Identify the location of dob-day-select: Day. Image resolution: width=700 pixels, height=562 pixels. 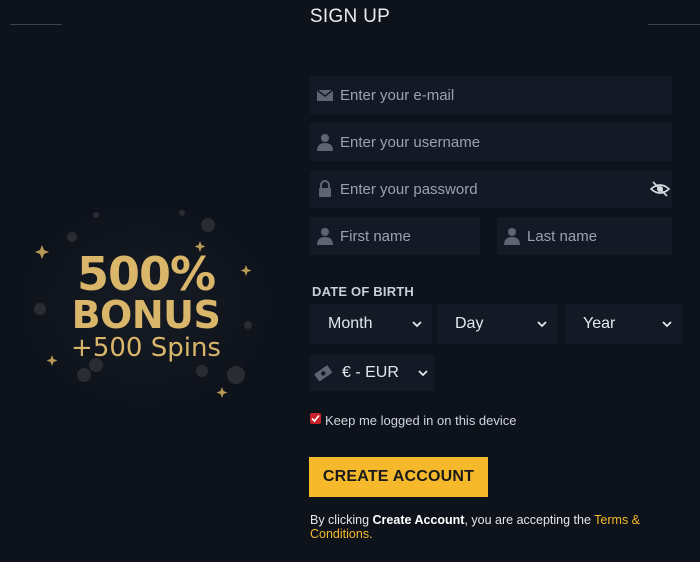
(497, 324).